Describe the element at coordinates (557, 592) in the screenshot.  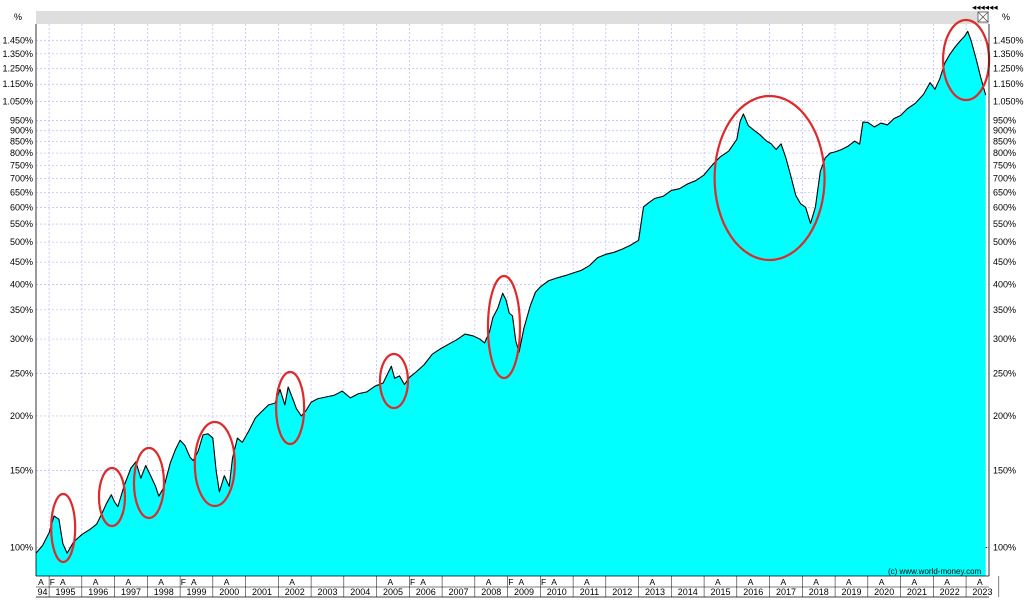
I see `year-label: 2010` at that location.